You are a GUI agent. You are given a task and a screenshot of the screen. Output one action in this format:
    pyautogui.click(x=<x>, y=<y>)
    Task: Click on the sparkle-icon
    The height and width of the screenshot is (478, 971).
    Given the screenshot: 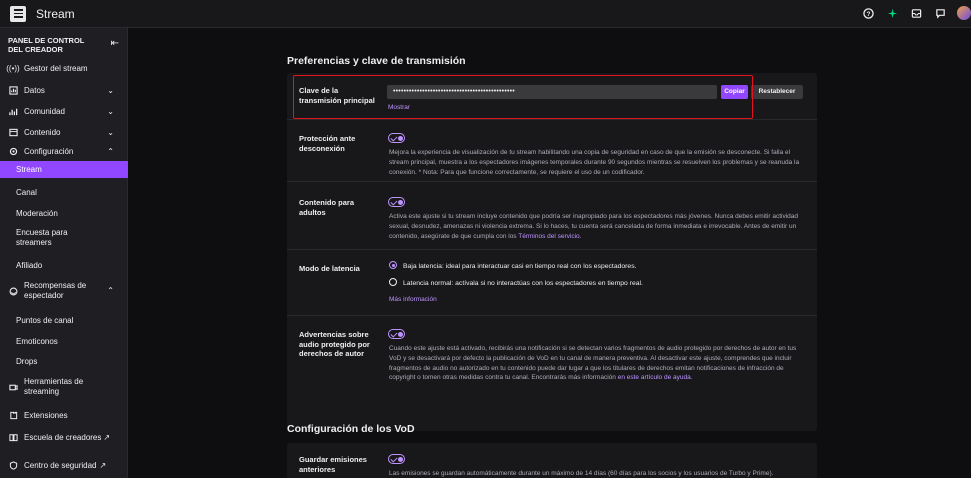 What is the action you would take?
    pyautogui.click(x=892, y=13)
    